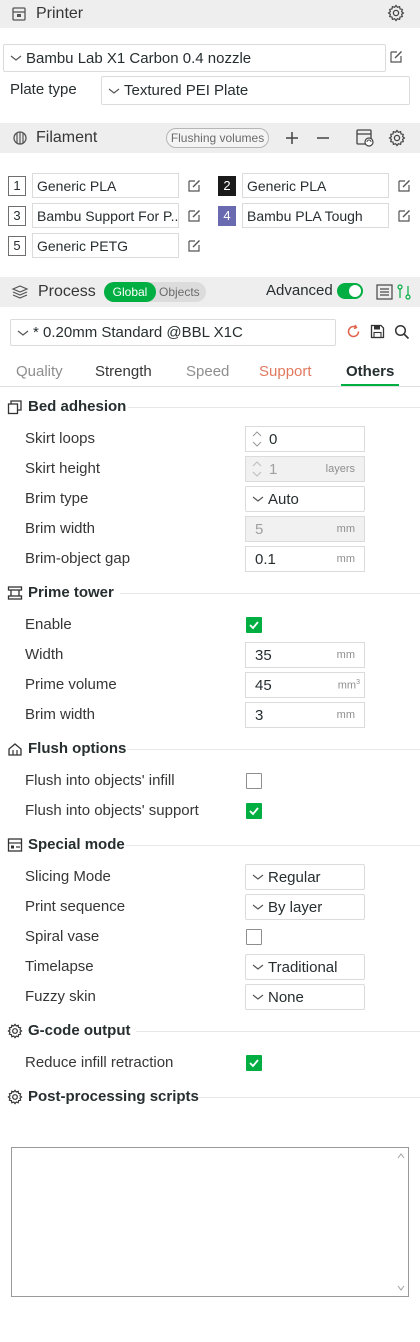 The width and height of the screenshot is (420, 1342). What do you see at coordinates (254, 811) in the screenshot?
I see `flush-support-checkbox` at bounding box center [254, 811].